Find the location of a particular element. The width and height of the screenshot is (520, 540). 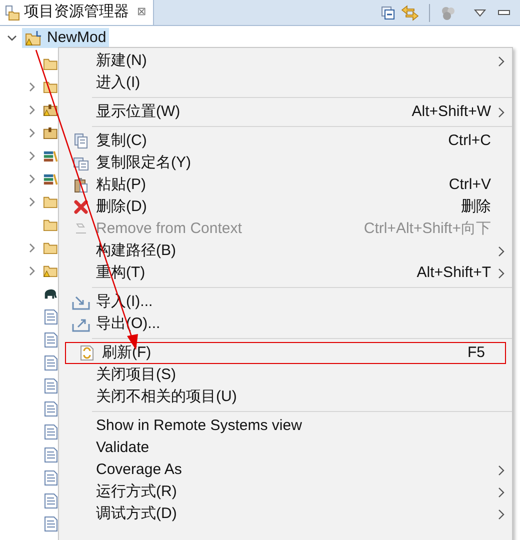

copy-icon is located at coordinates (81, 141).